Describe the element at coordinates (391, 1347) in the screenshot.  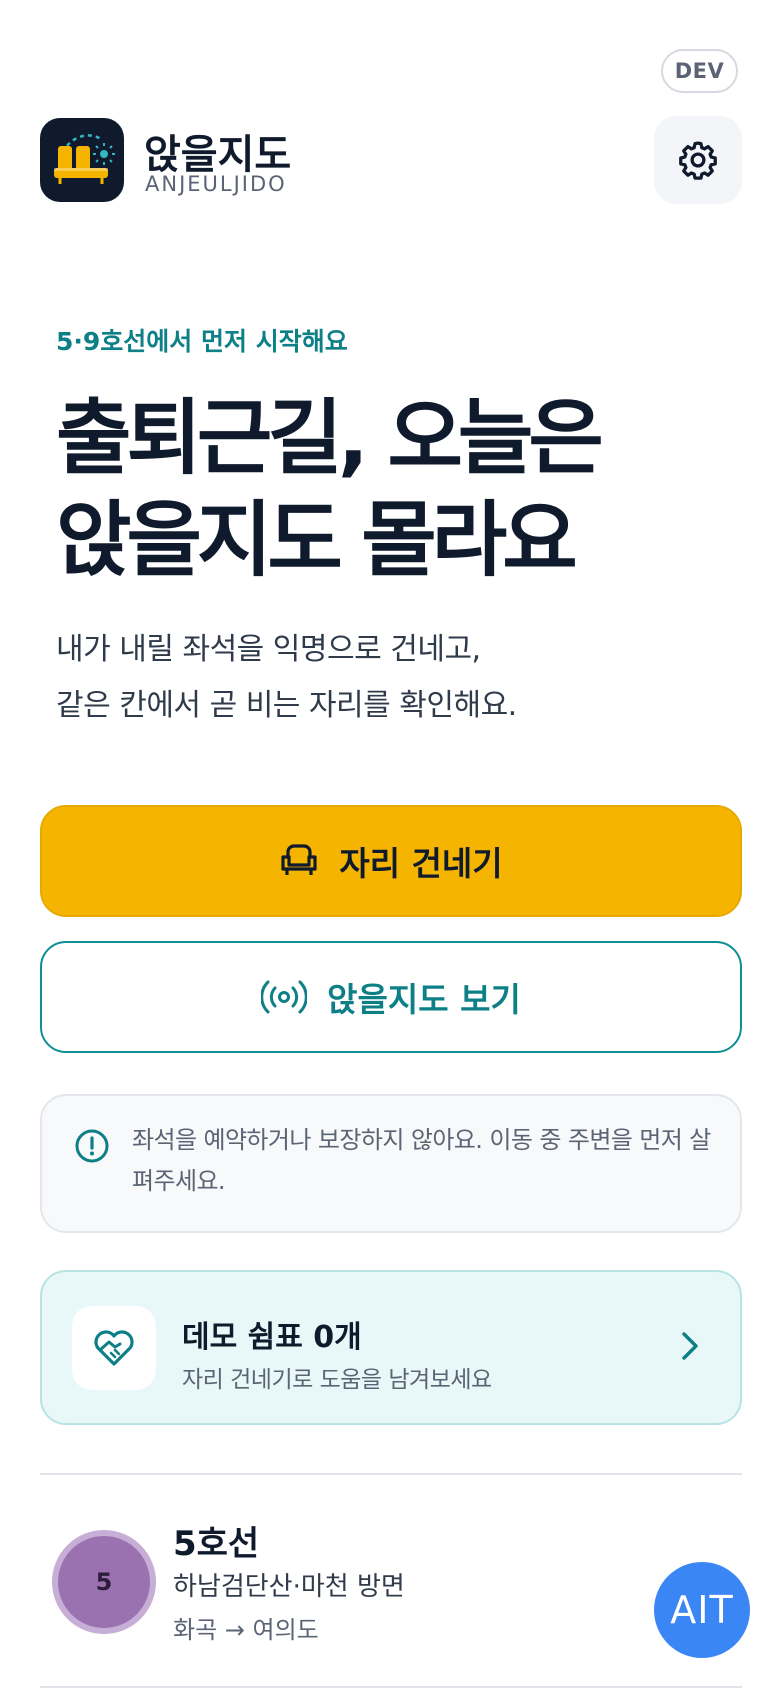
I see `rest-points-card: 데모 쉼표 0개 자리 건네기로 도움을 남겨보세요` at that location.